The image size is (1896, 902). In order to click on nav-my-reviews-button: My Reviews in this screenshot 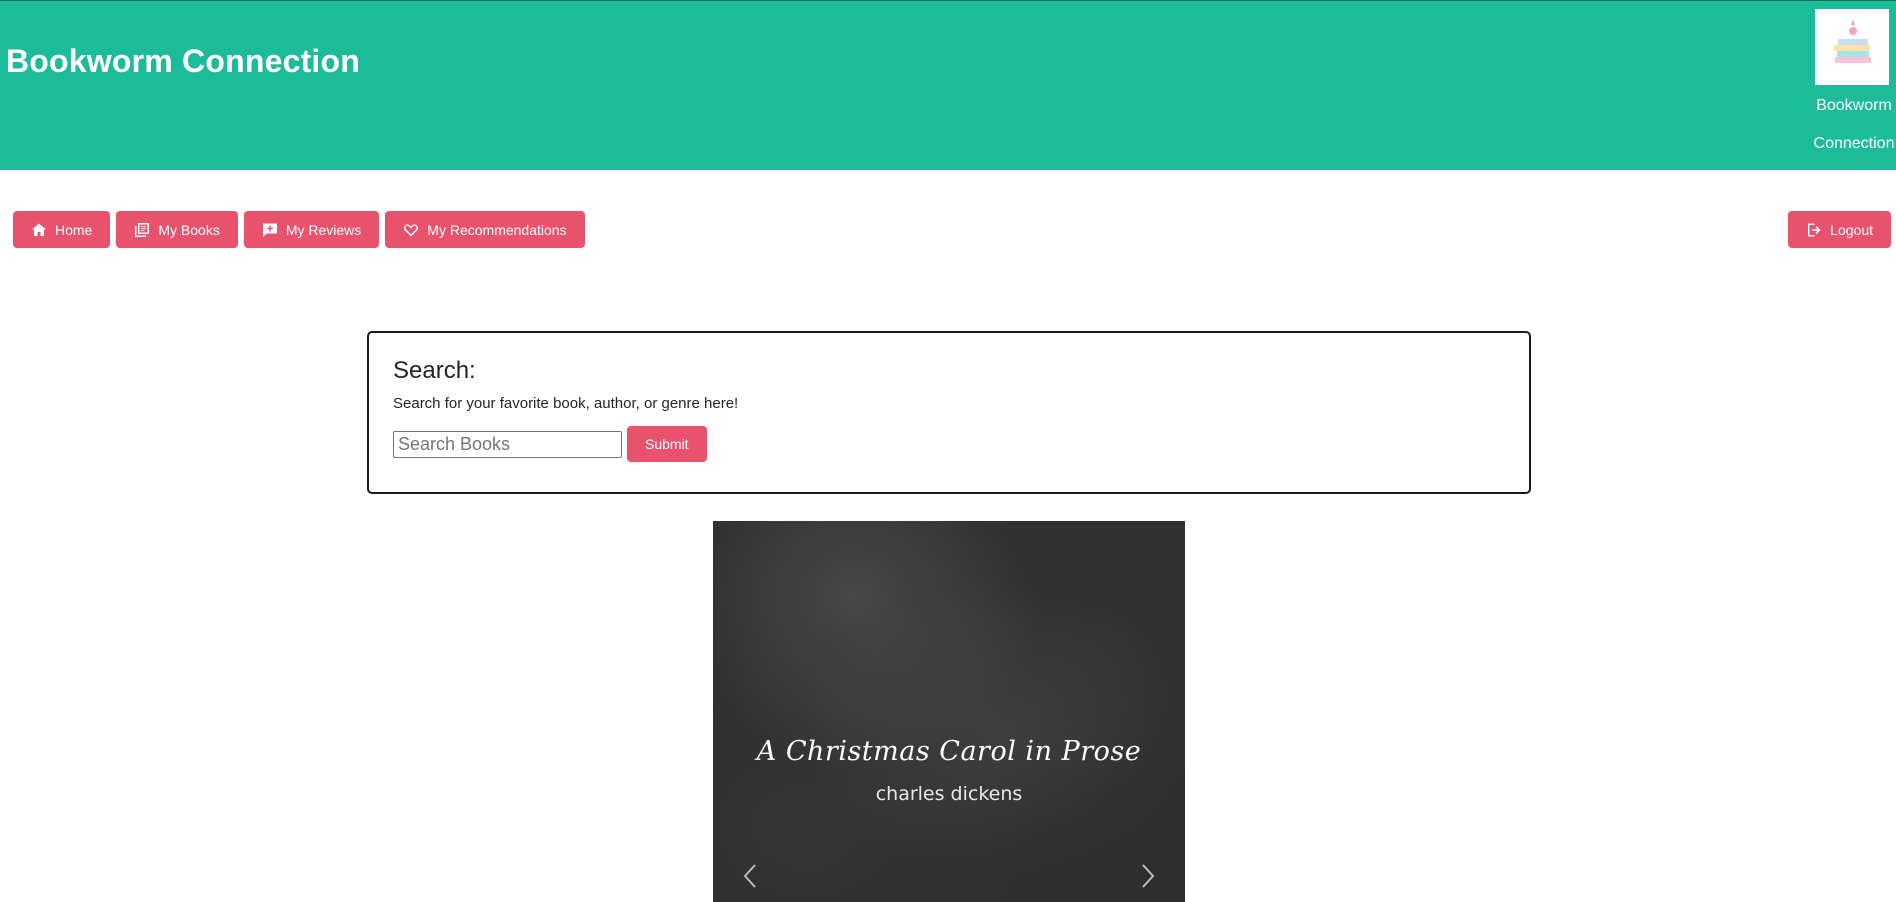, I will do `click(311, 229)`.